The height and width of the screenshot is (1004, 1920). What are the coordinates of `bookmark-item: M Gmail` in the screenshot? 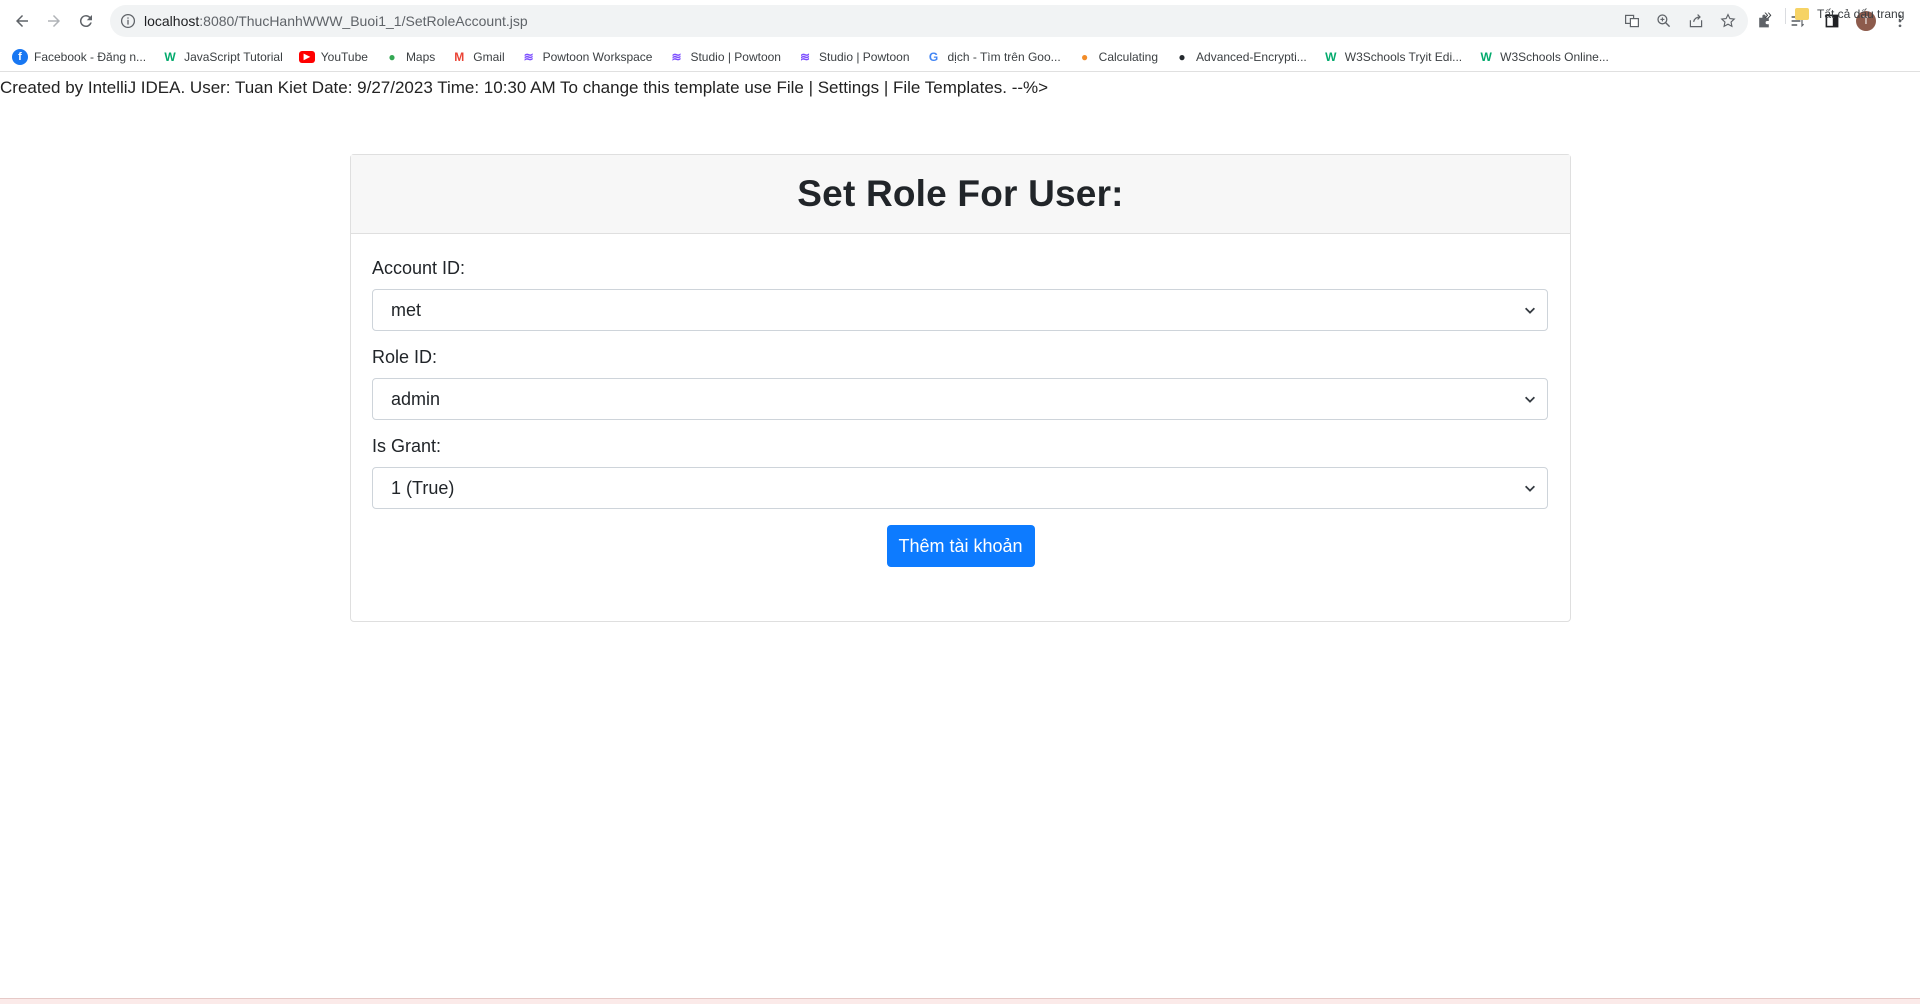 It's located at (477, 57).